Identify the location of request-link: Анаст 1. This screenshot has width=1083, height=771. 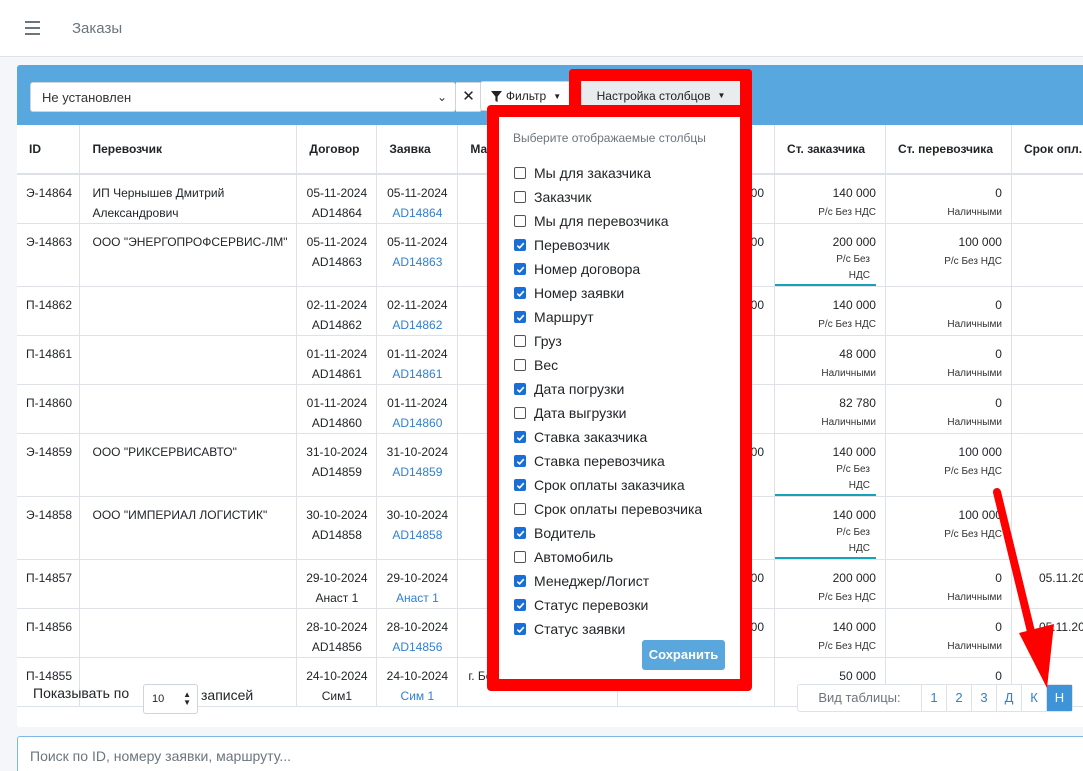
(417, 598).